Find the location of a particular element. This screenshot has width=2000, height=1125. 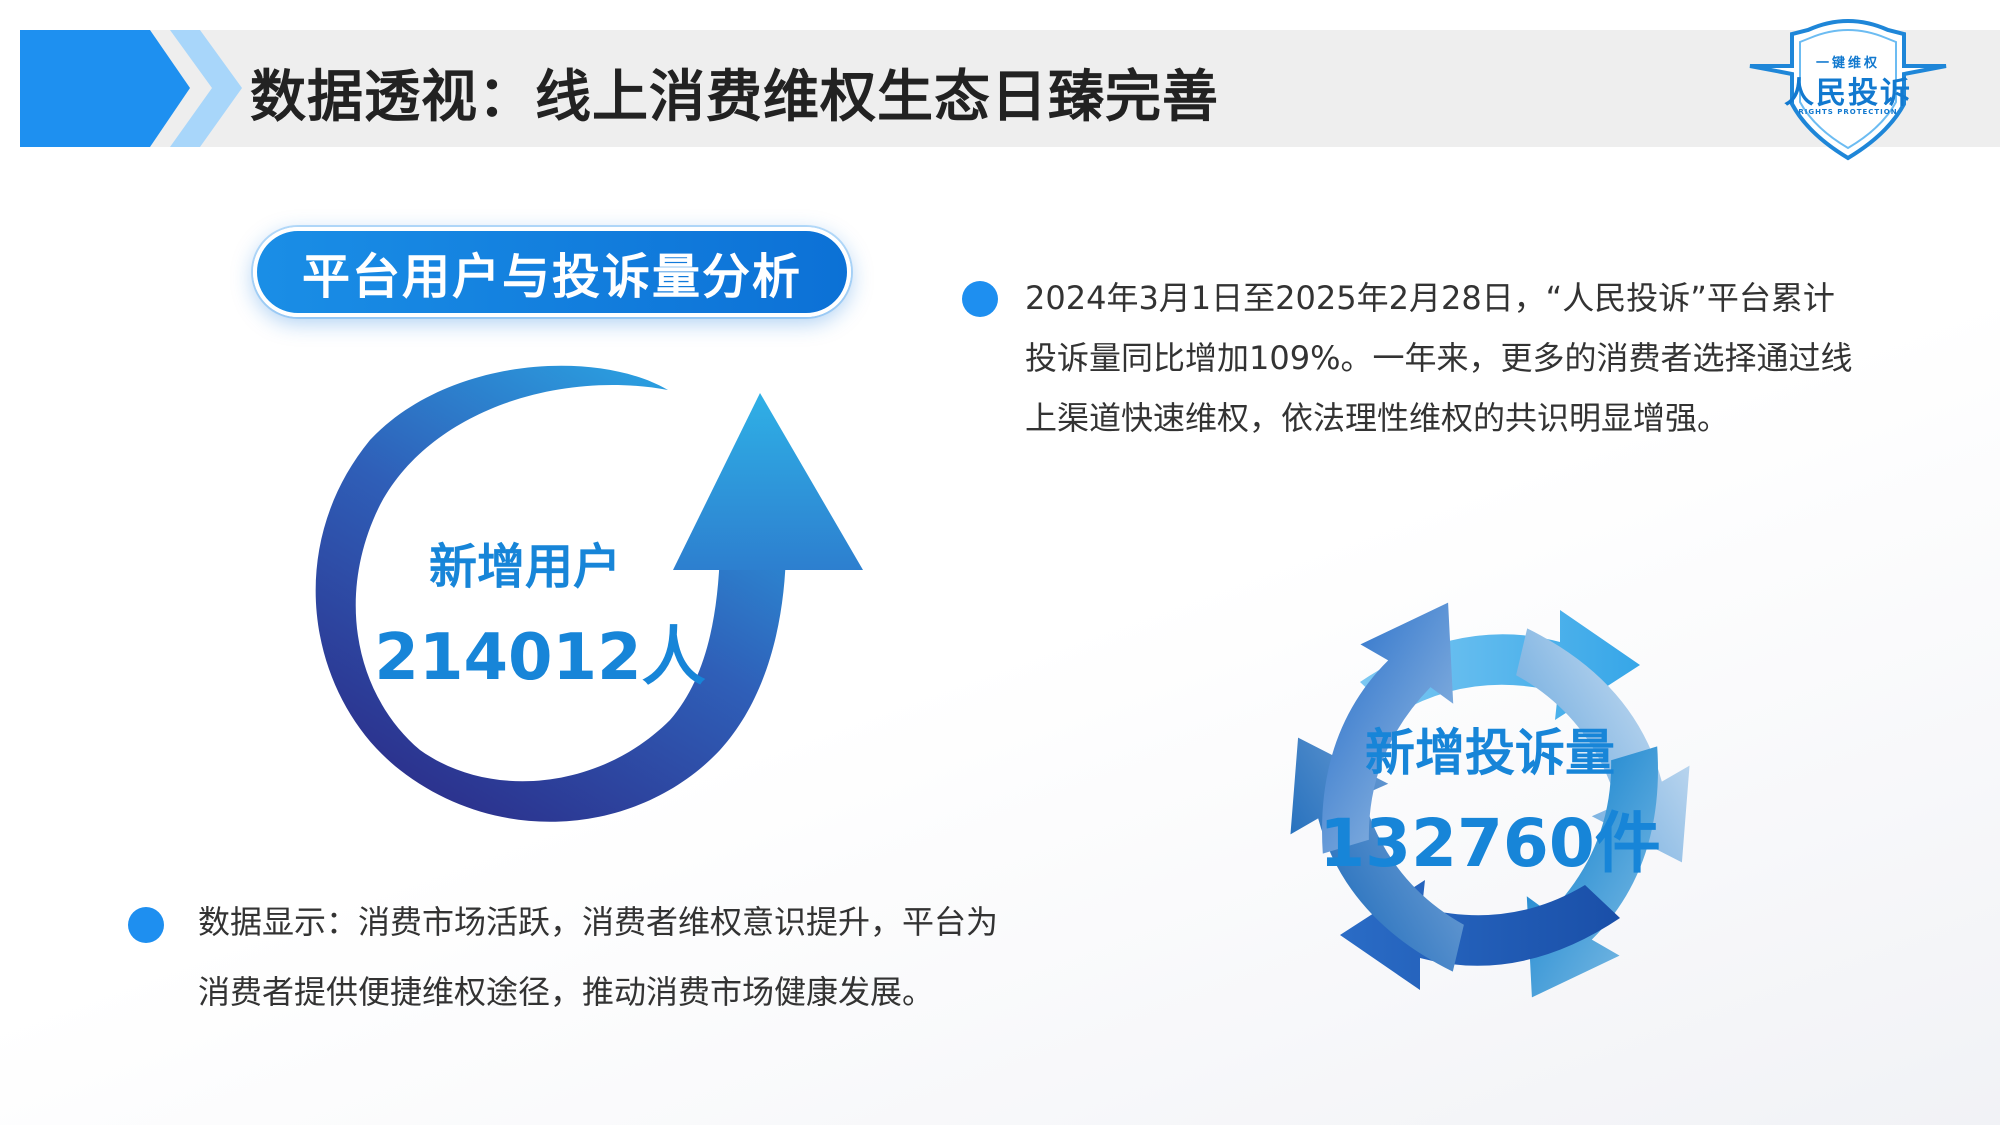

logo-sub-text: RIGHTS PROTECTION is located at coordinates (1848, 112).